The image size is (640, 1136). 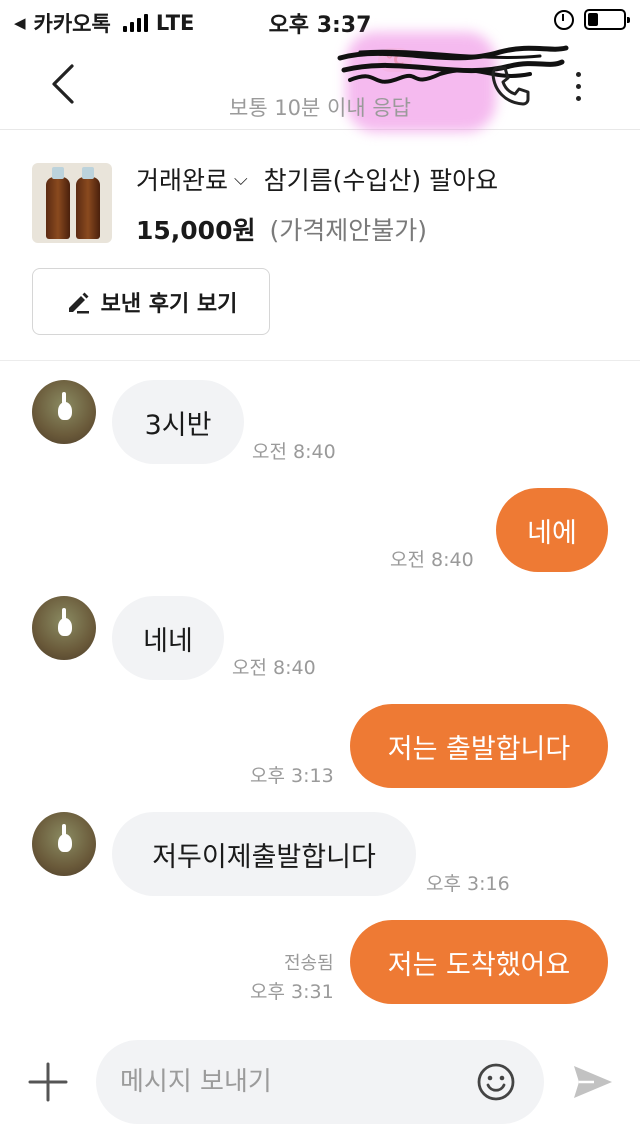 I want to click on more-options-button, so click(x=578, y=86).